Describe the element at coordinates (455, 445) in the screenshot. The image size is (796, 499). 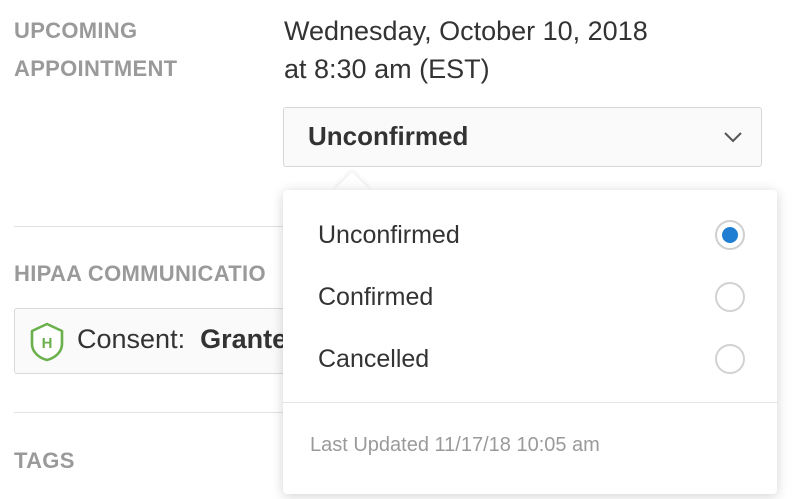
I see `last-updated-text: Last Updated 11/17/18 10:05 am` at that location.